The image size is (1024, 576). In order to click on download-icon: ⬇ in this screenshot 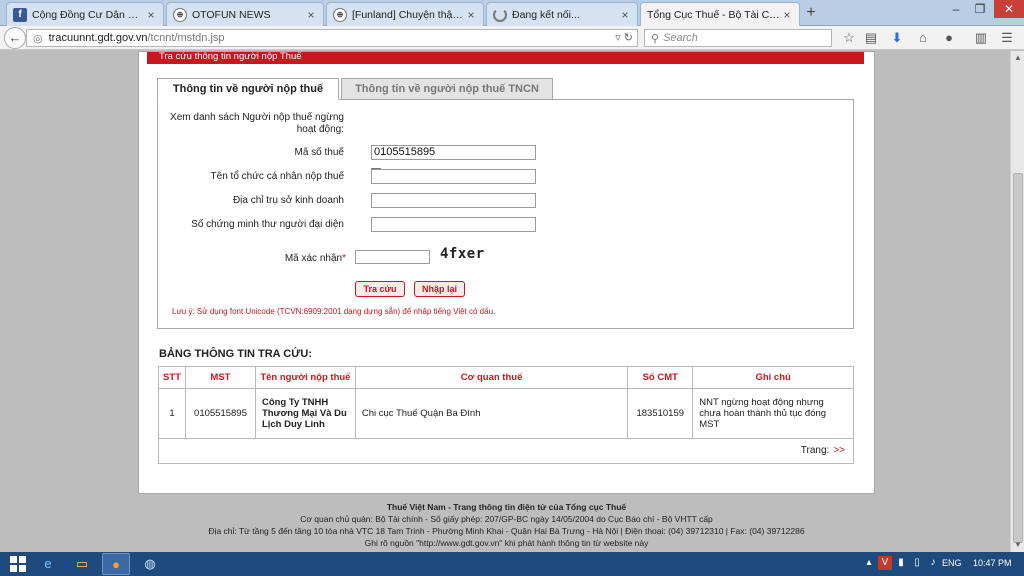, I will do `click(897, 38)`.